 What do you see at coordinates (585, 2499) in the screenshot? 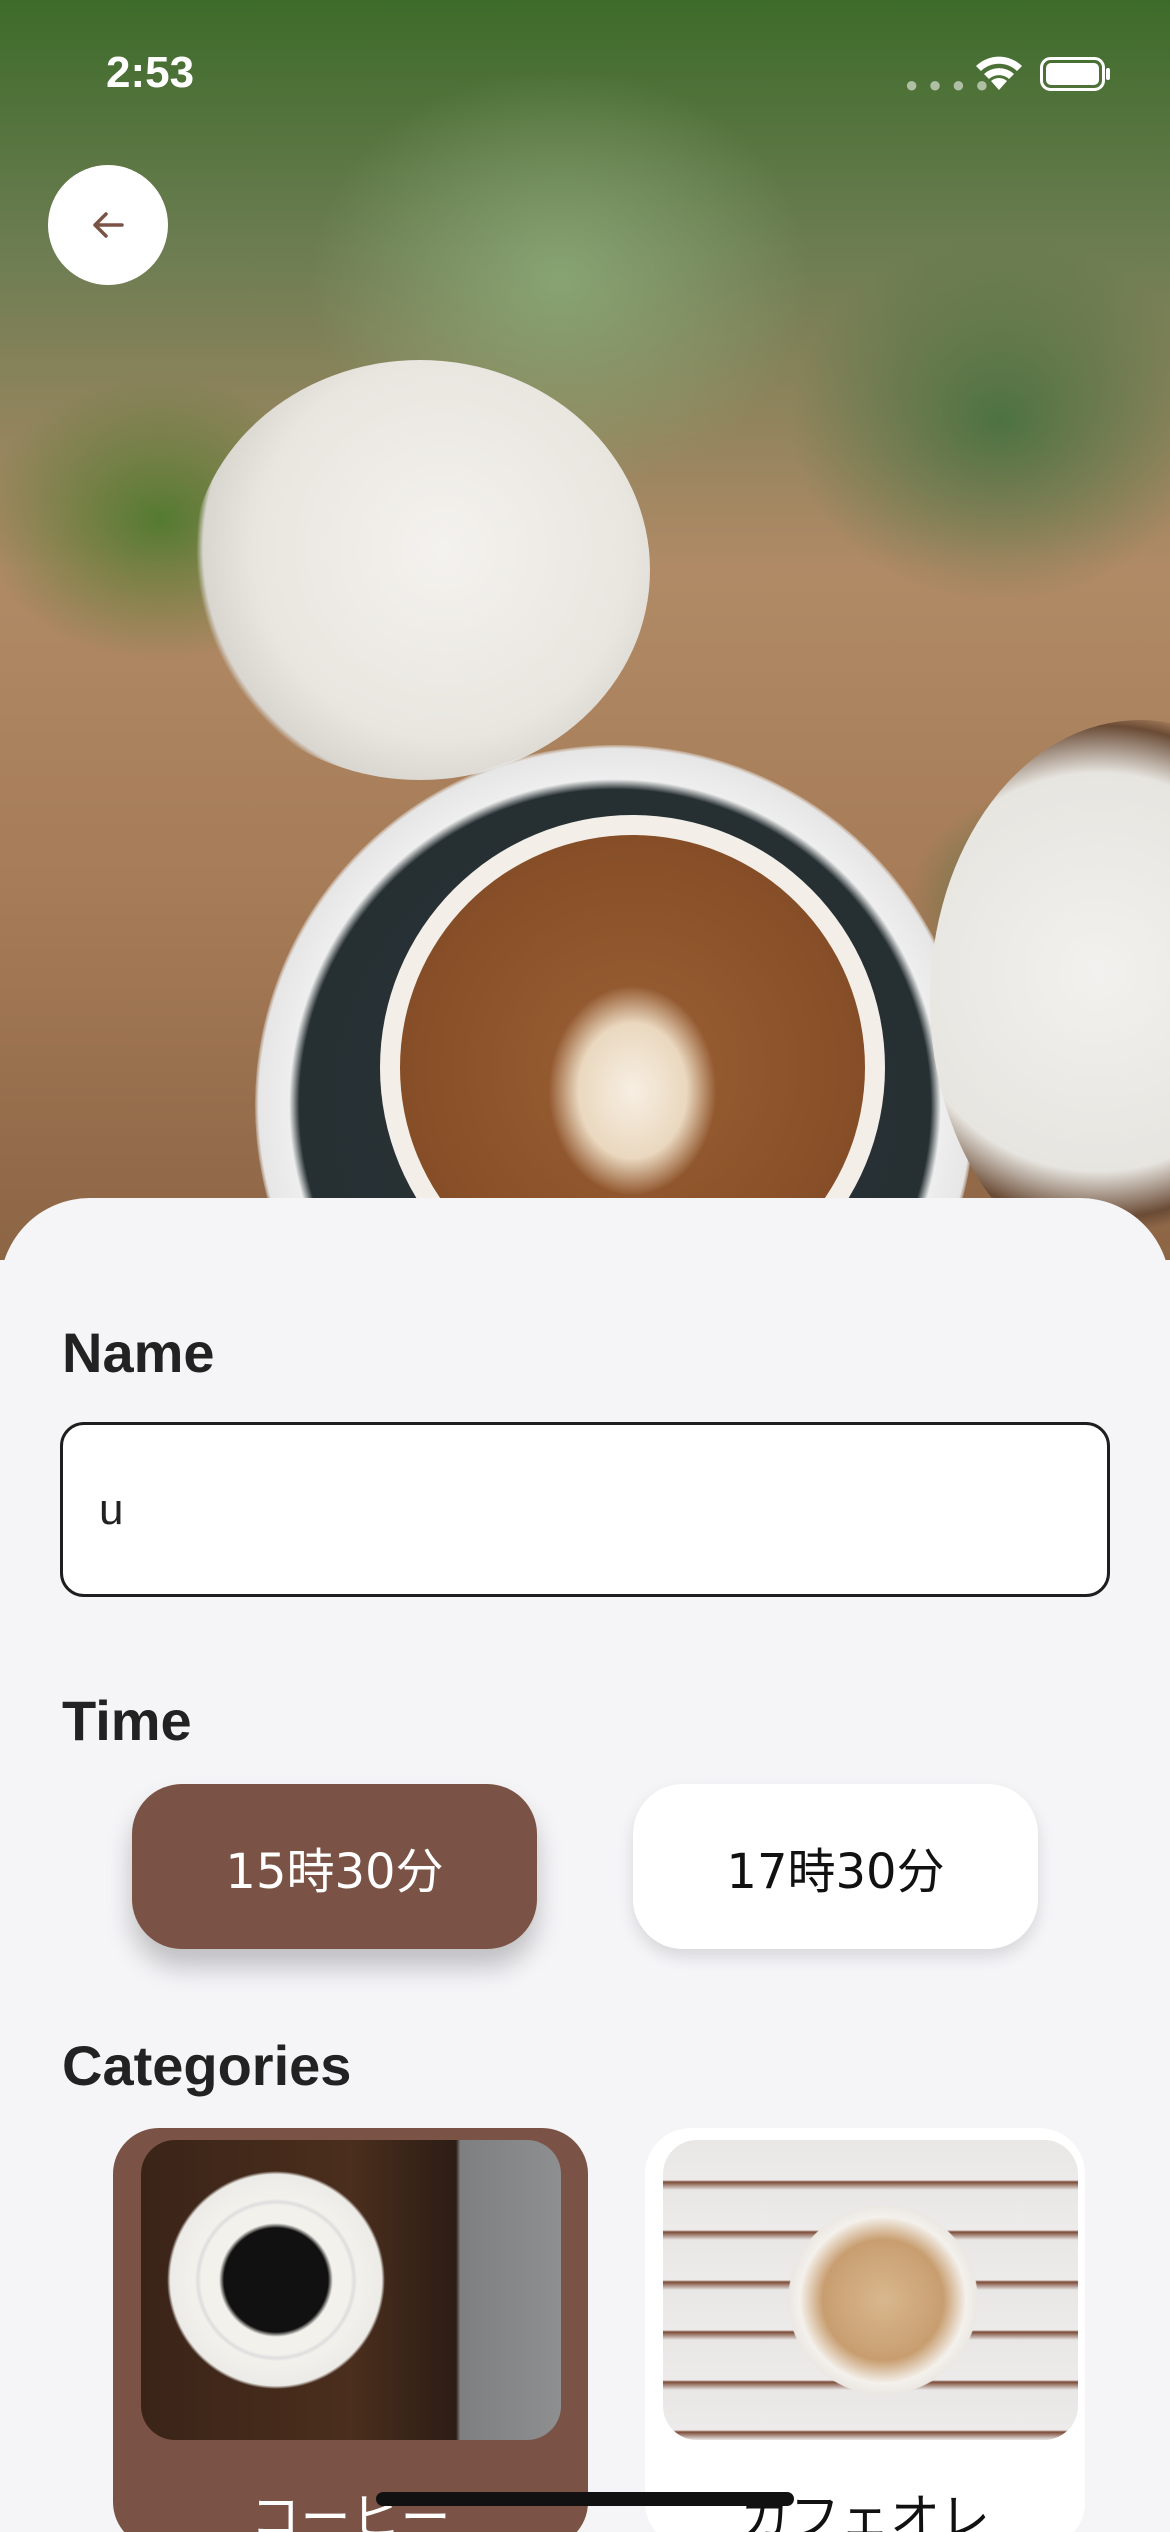
I see `home-indicator` at bounding box center [585, 2499].